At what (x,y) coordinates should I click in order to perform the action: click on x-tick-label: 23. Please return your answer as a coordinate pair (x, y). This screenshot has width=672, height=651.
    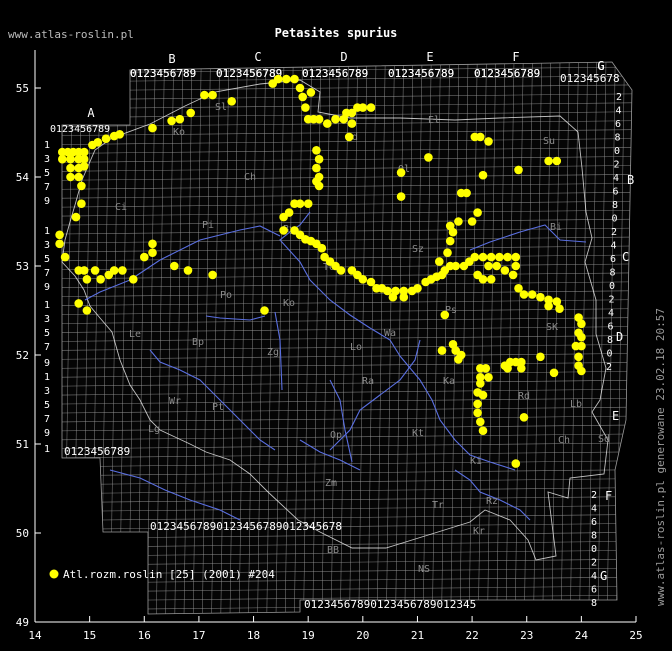
    Looking at the image, I should click on (526, 635).